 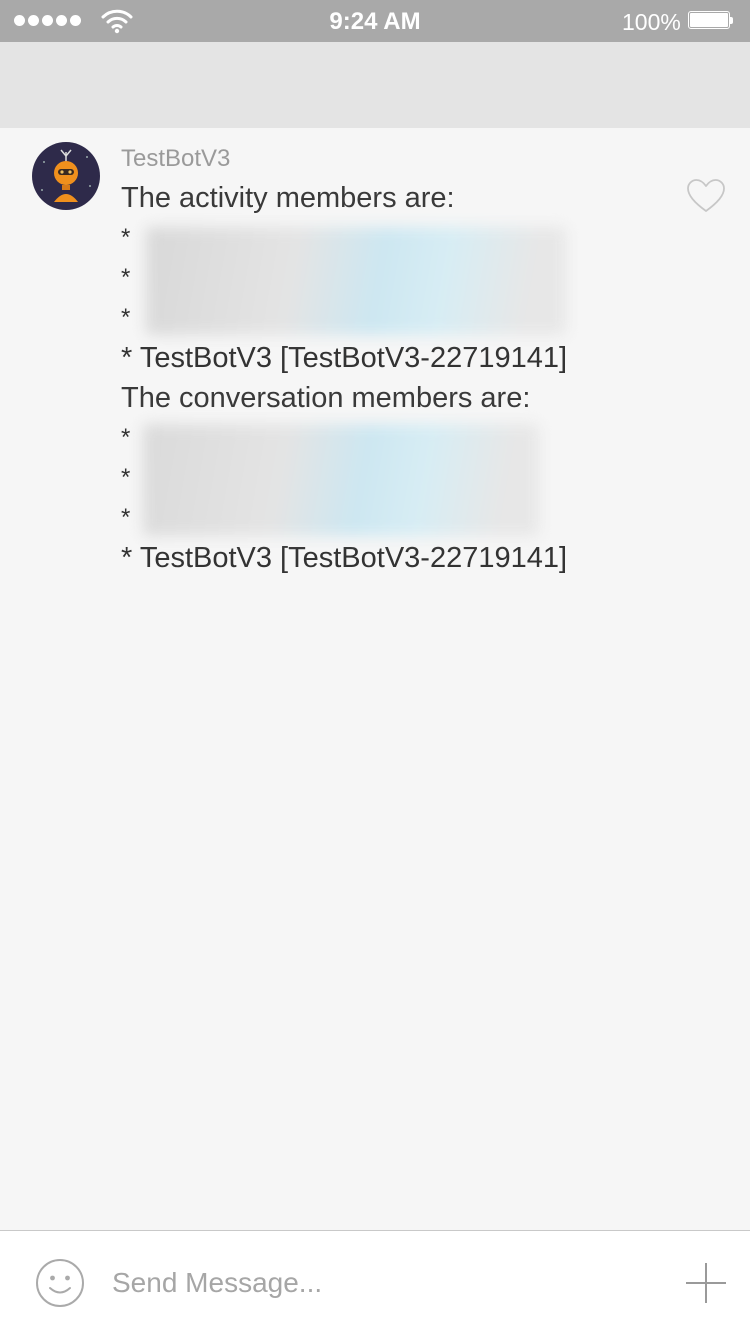 I want to click on battery-percent: 100%, so click(x=651, y=22).